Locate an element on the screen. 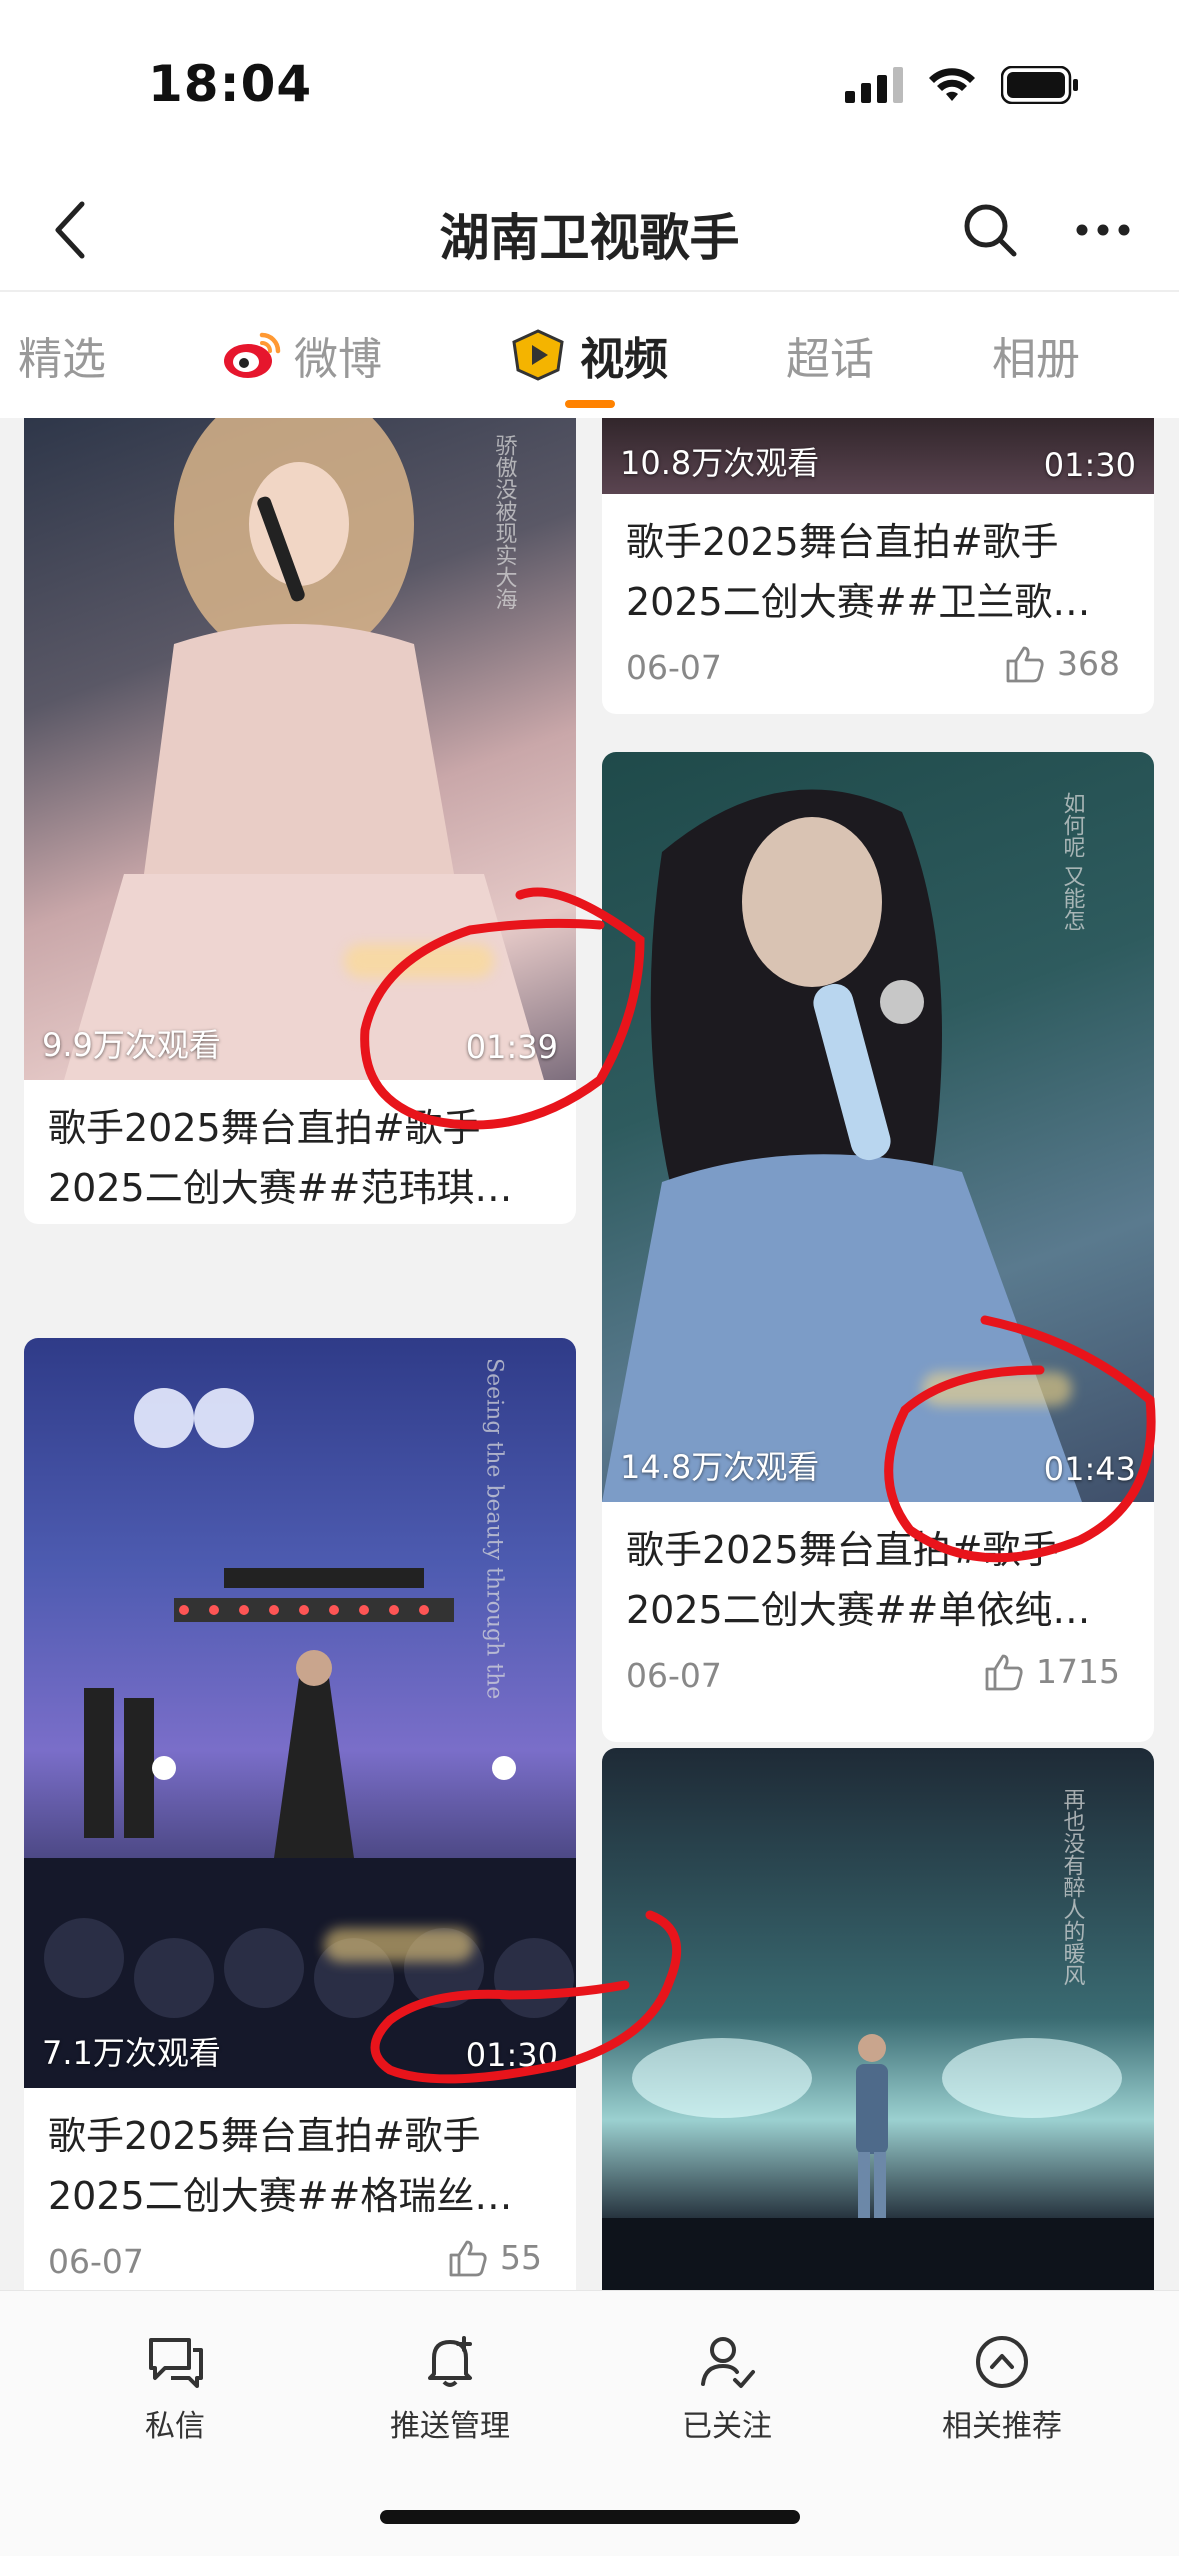 The width and height of the screenshot is (1179, 2556). like-button: 368 is located at coordinates (1062, 663).